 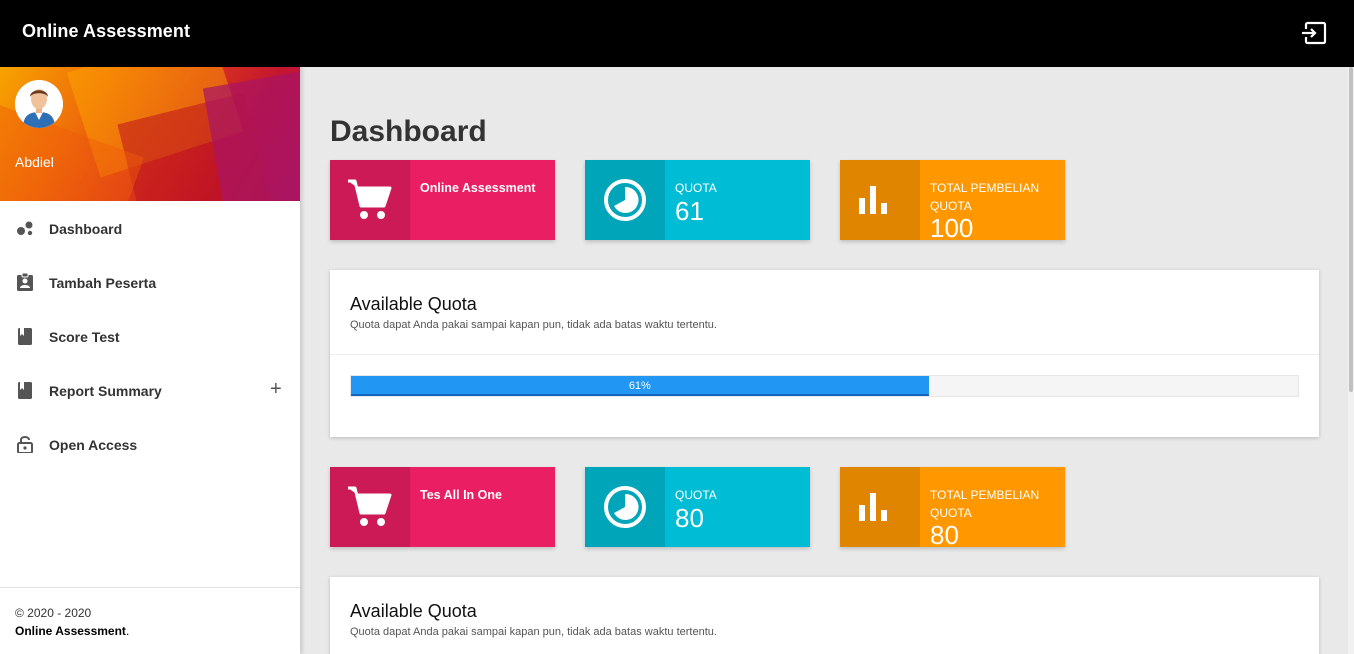 What do you see at coordinates (150, 631) in the screenshot?
I see `footer-brand: Online Assessment.` at bounding box center [150, 631].